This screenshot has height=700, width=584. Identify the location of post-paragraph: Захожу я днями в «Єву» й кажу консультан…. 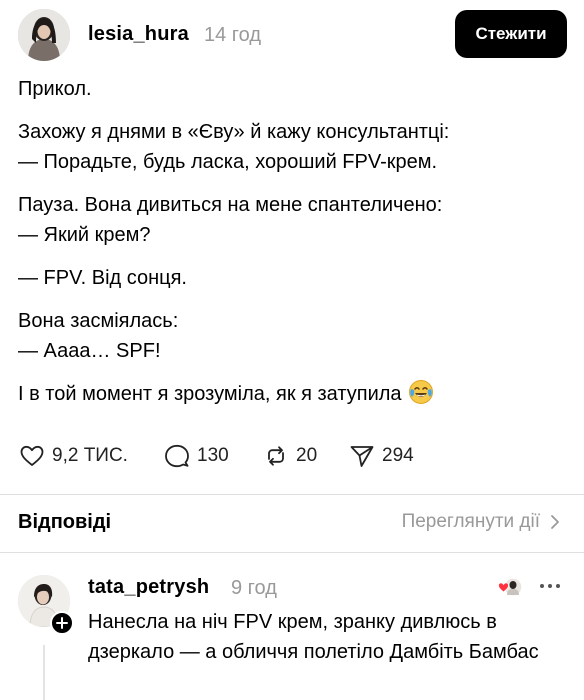
(234, 132).